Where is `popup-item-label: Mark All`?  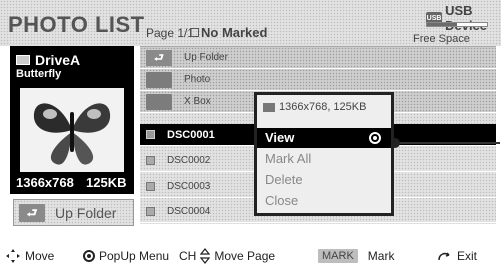
popup-item-label: Mark All is located at coordinates (288, 158).